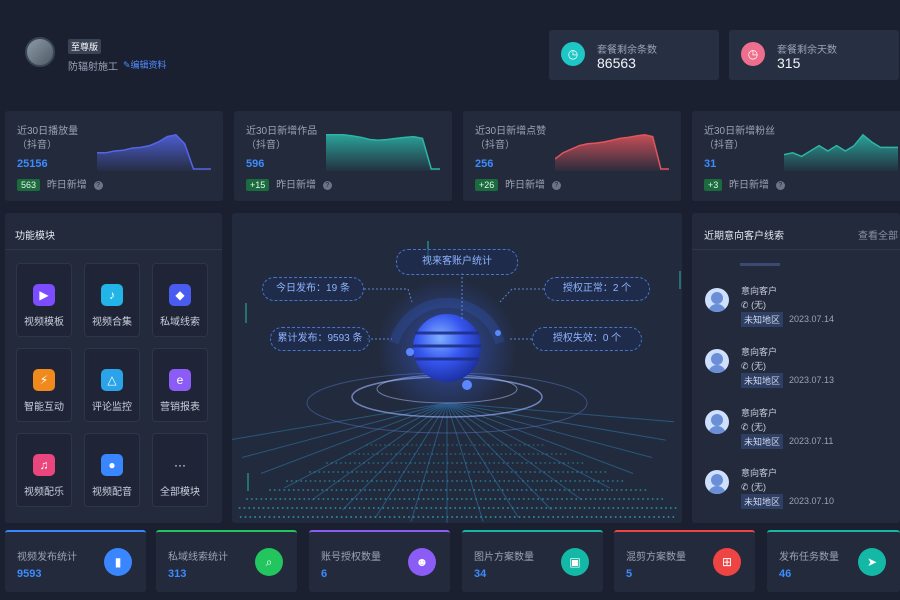 The width and height of the screenshot is (900, 600). What do you see at coordinates (616, 63) in the screenshot?
I see `quota-value: 86563` at bounding box center [616, 63].